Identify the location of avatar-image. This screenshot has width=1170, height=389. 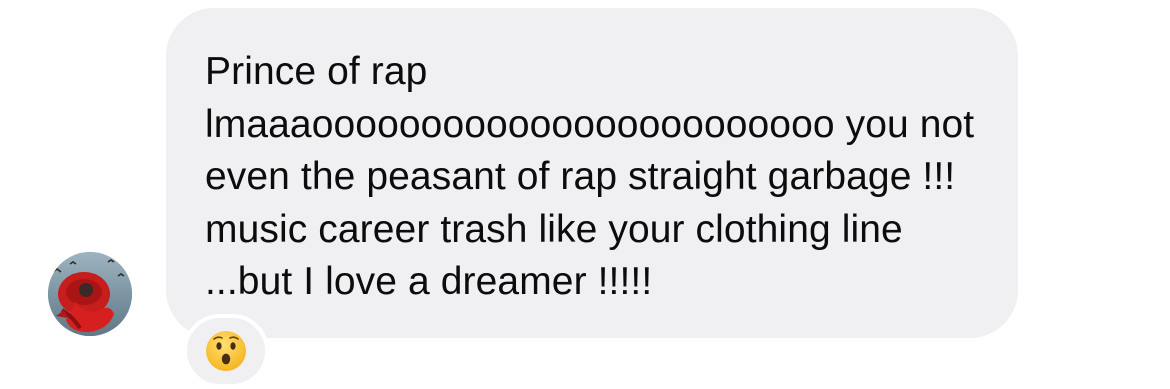
(90, 294).